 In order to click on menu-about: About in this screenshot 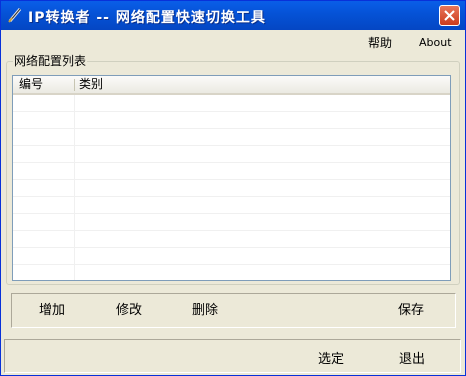, I will do `click(435, 43)`.